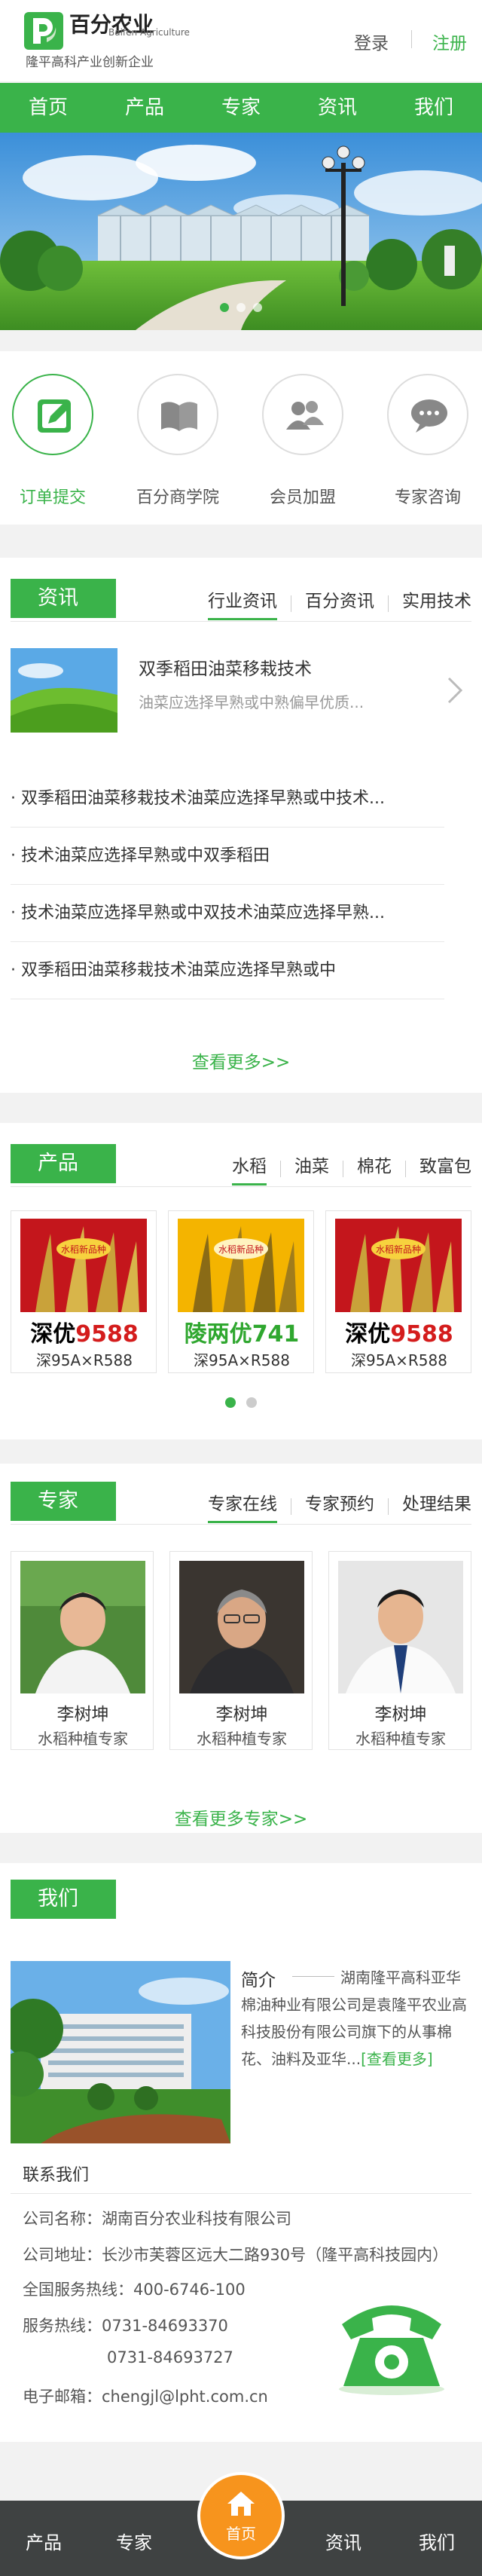  I want to click on bottom-nav-experts: 专家, so click(134, 2541).